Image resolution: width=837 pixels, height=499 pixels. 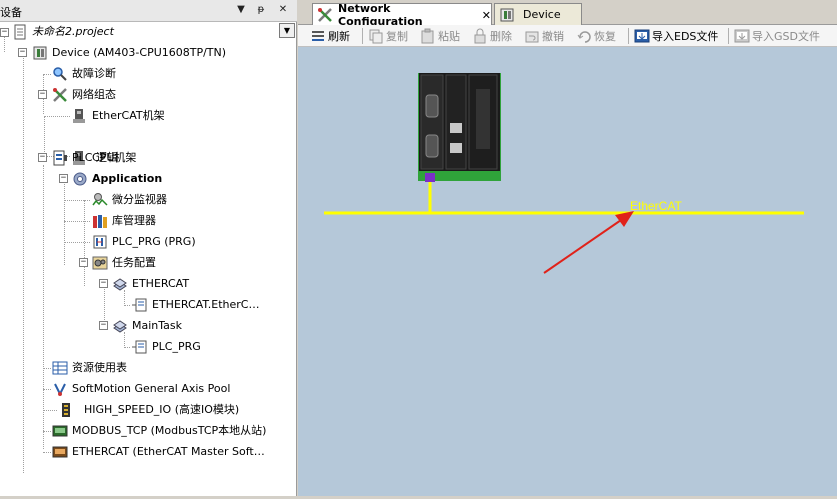 What do you see at coordinates (402, 15) in the screenshot?
I see `tab-network-configuration: Network Configuration ✕` at bounding box center [402, 15].